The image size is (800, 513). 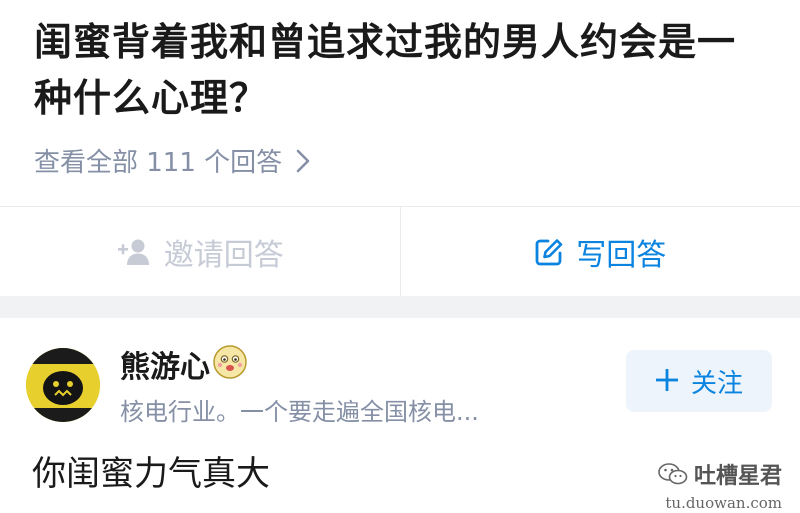 What do you see at coordinates (737, 476) in the screenshot?
I see `watermark-brand: 吐槽星君` at bounding box center [737, 476].